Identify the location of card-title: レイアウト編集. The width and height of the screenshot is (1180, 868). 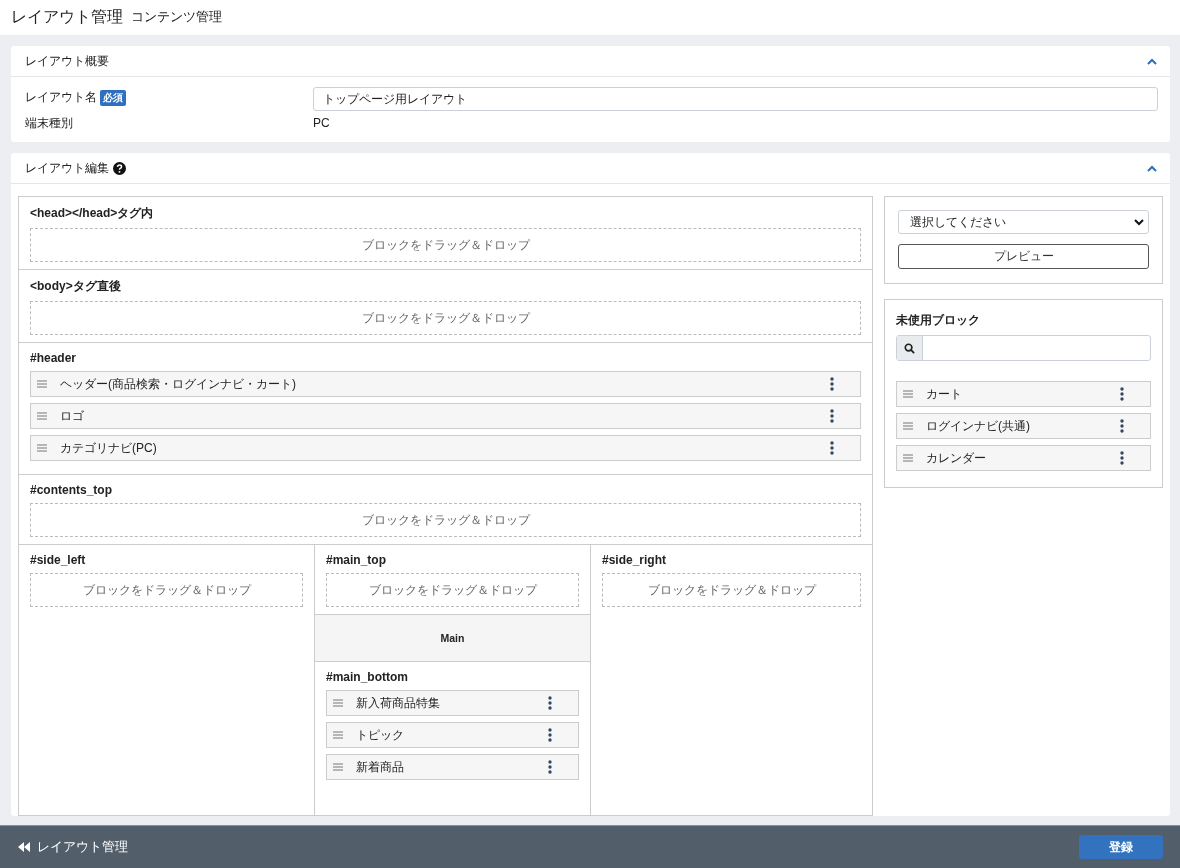
(67, 168).